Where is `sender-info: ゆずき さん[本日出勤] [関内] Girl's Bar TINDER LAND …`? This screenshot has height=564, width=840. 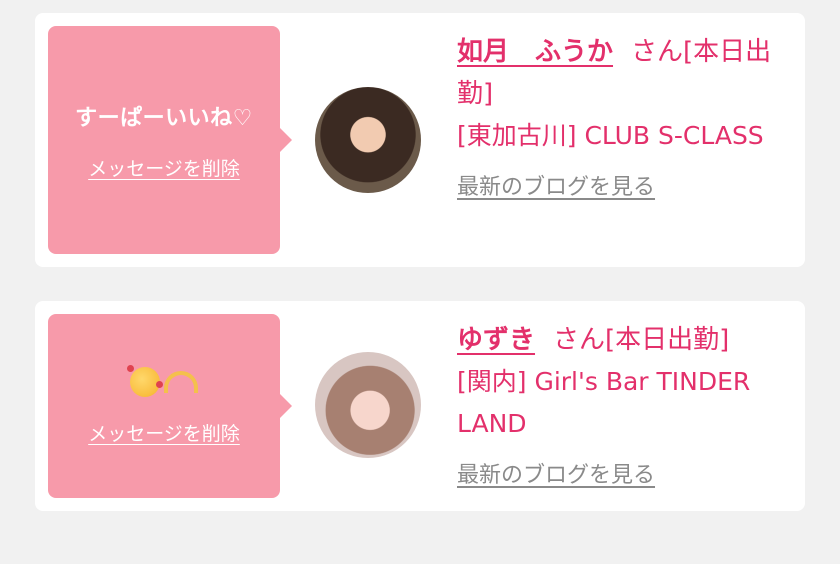
sender-info: ゆずき さん[本日出勤] [関内] Girl's Bar TINDER LAND … is located at coordinates (627, 404).